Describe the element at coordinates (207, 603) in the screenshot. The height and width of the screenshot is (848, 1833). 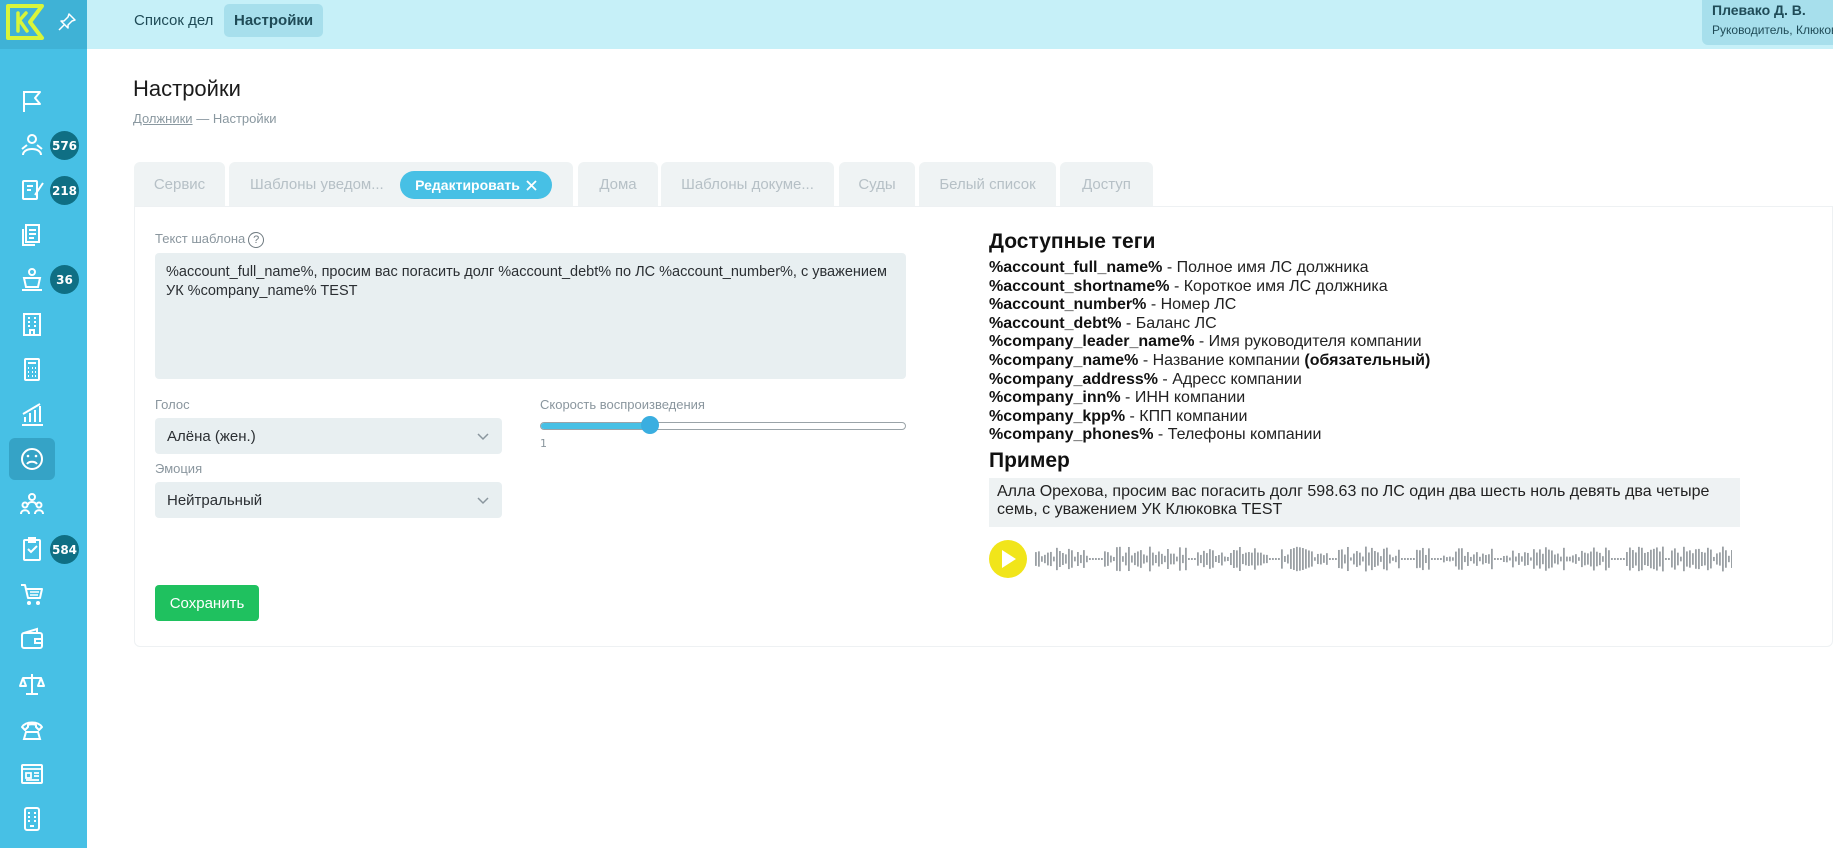
I see `save-button: Сохранить` at that location.